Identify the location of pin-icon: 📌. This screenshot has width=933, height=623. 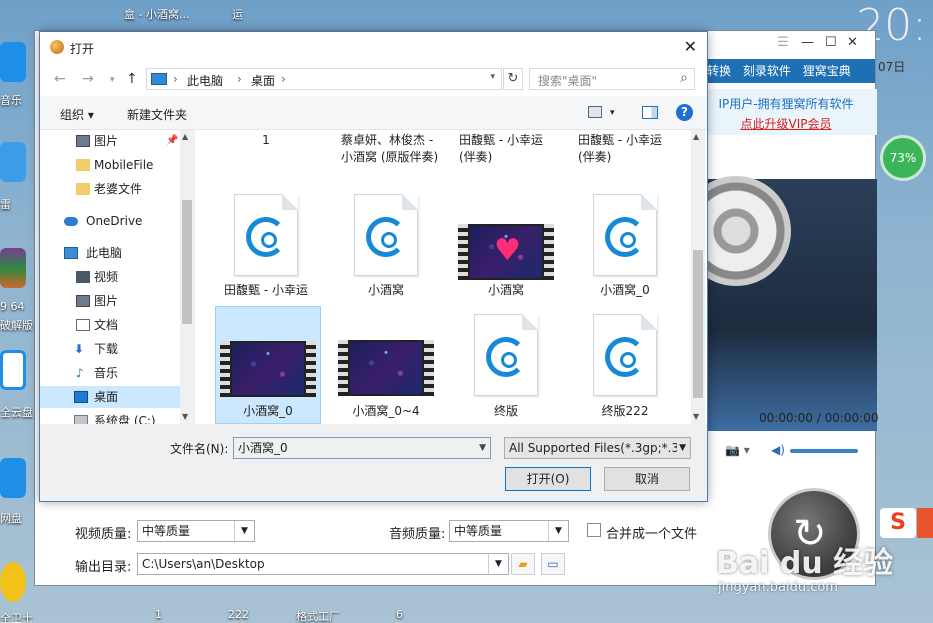
(172, 141).